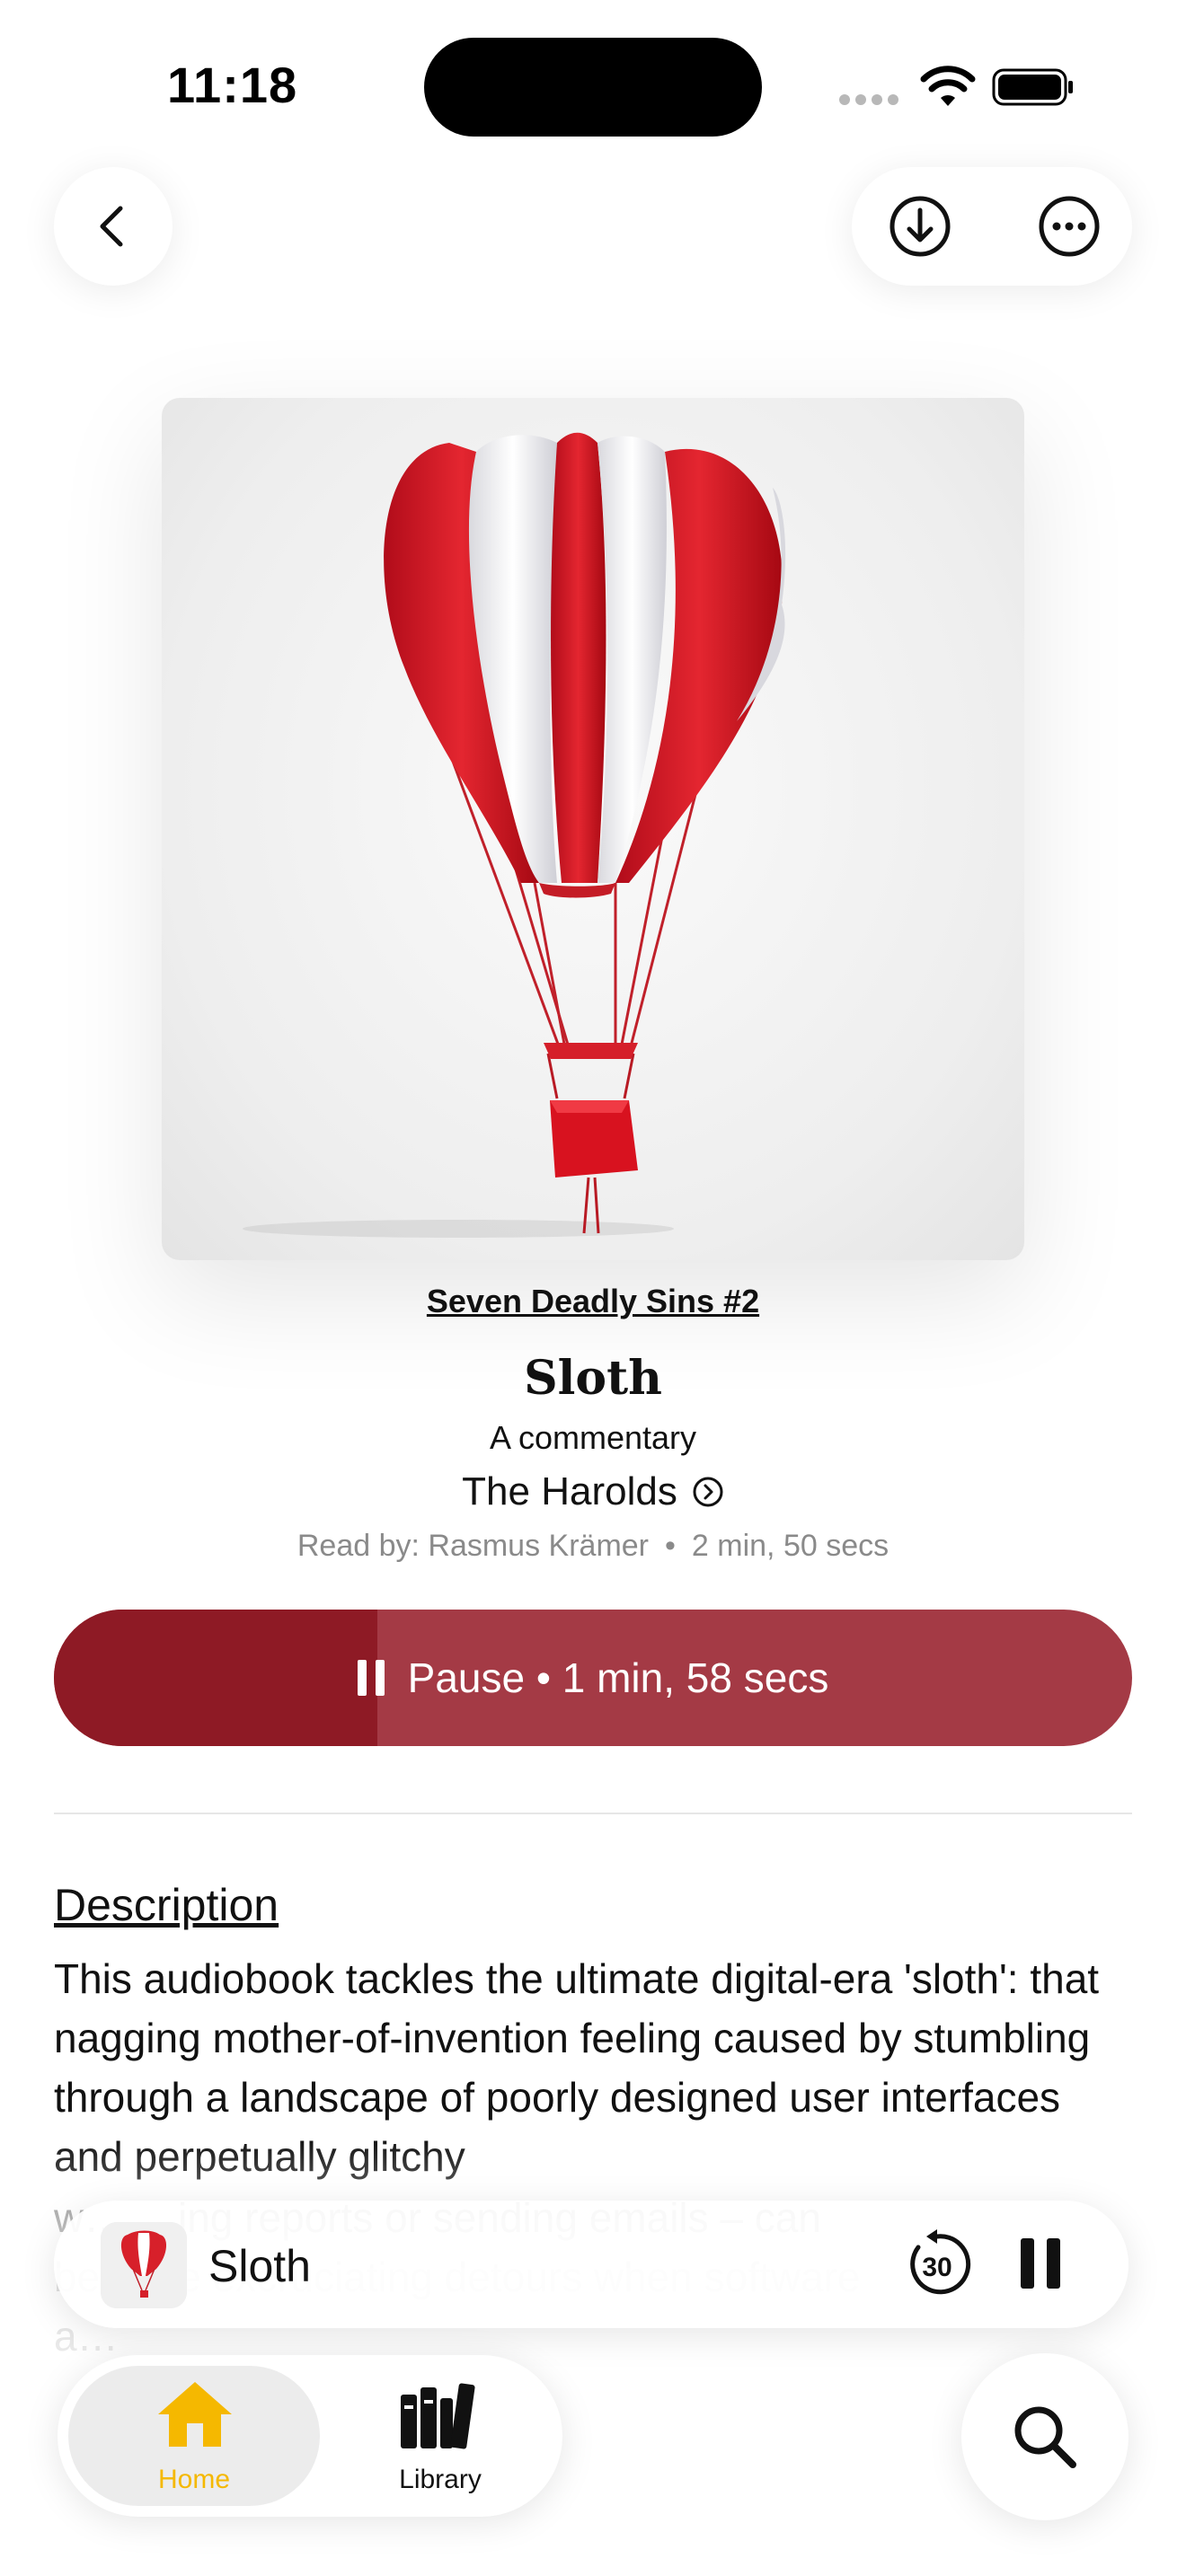  I want to click on skip-back-30-icon: 30, so click(937, 2264).